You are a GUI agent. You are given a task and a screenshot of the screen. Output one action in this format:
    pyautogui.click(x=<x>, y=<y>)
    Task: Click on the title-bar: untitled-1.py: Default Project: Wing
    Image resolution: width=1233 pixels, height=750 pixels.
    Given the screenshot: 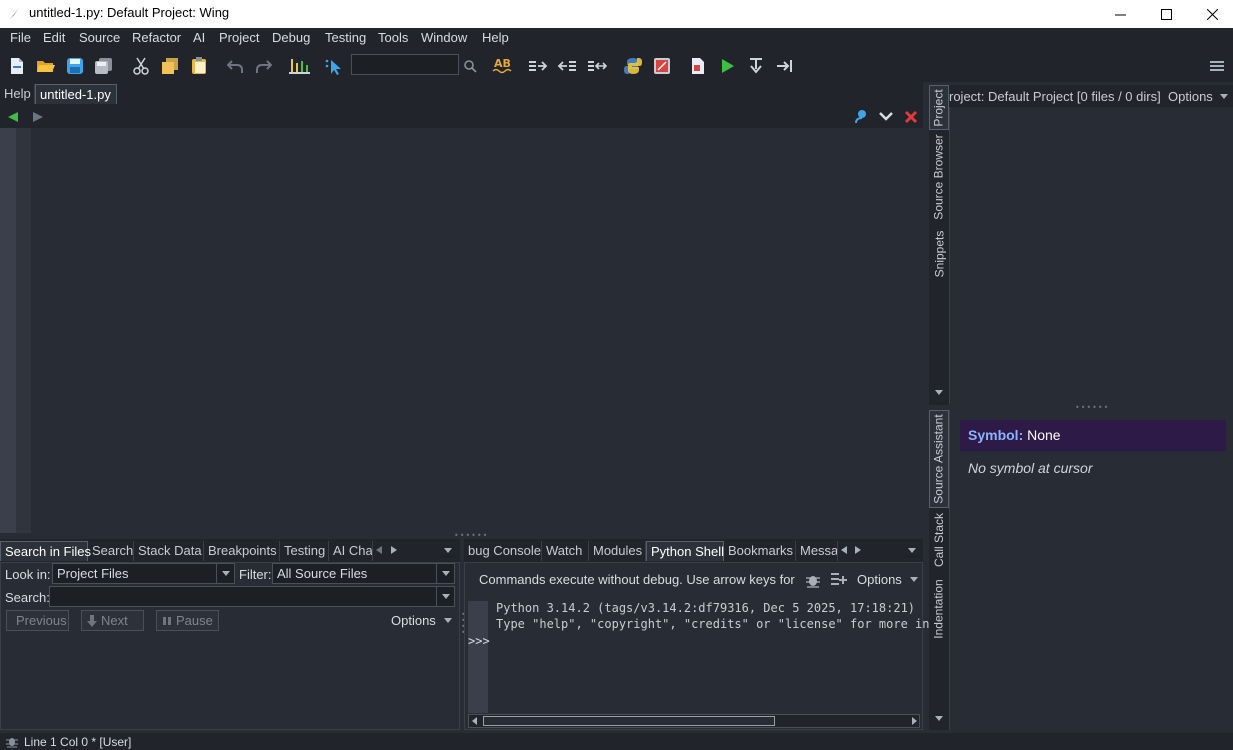 What is the action you would take?
    pyautogui.click(x=616, y=14)
    